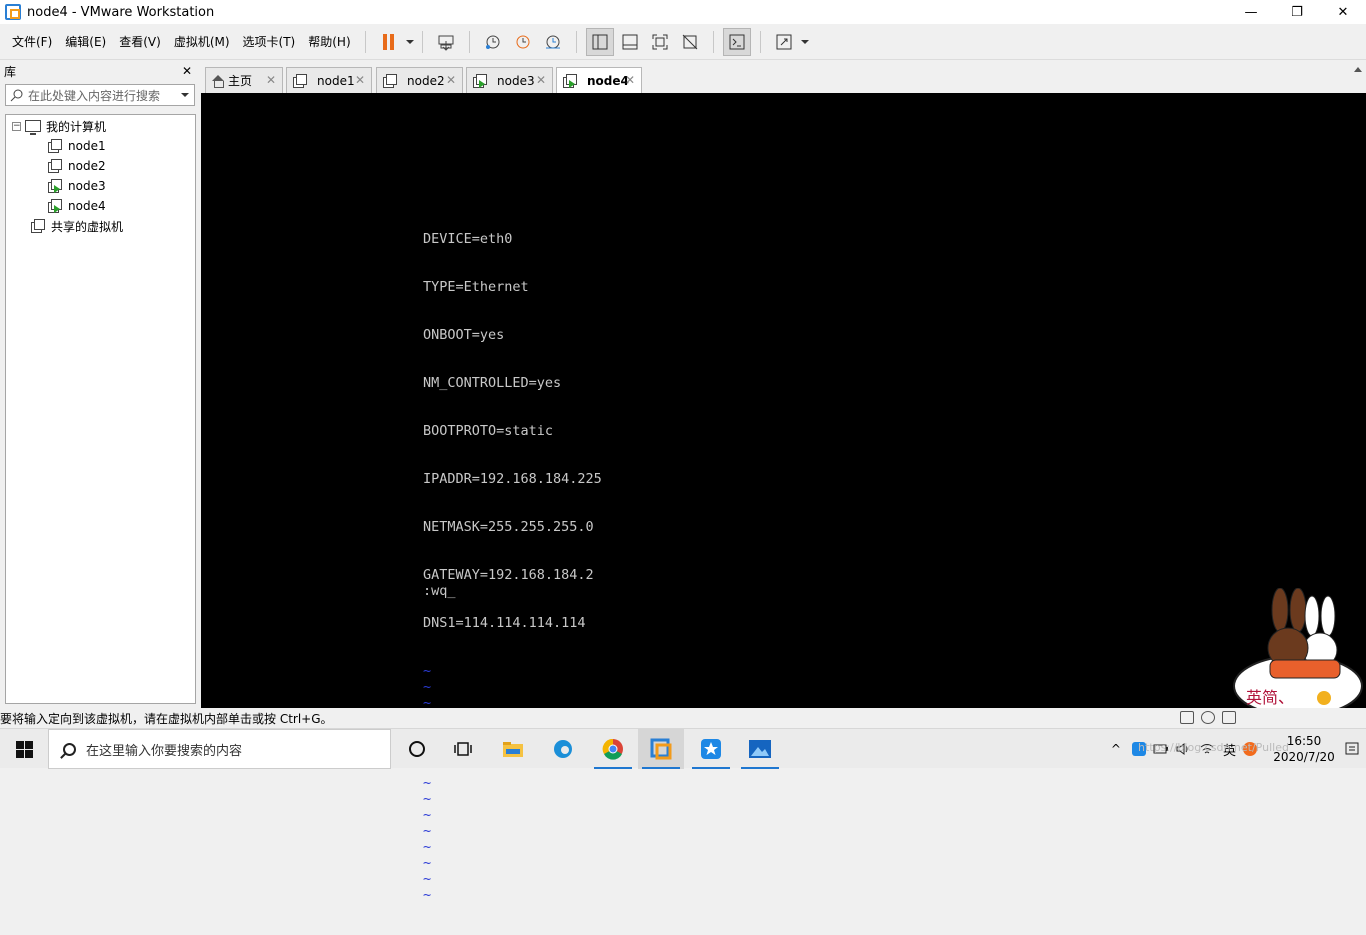 This screenshot has height=935, width=1366. I want to click on taskbar-feishu, so click(711, 749).